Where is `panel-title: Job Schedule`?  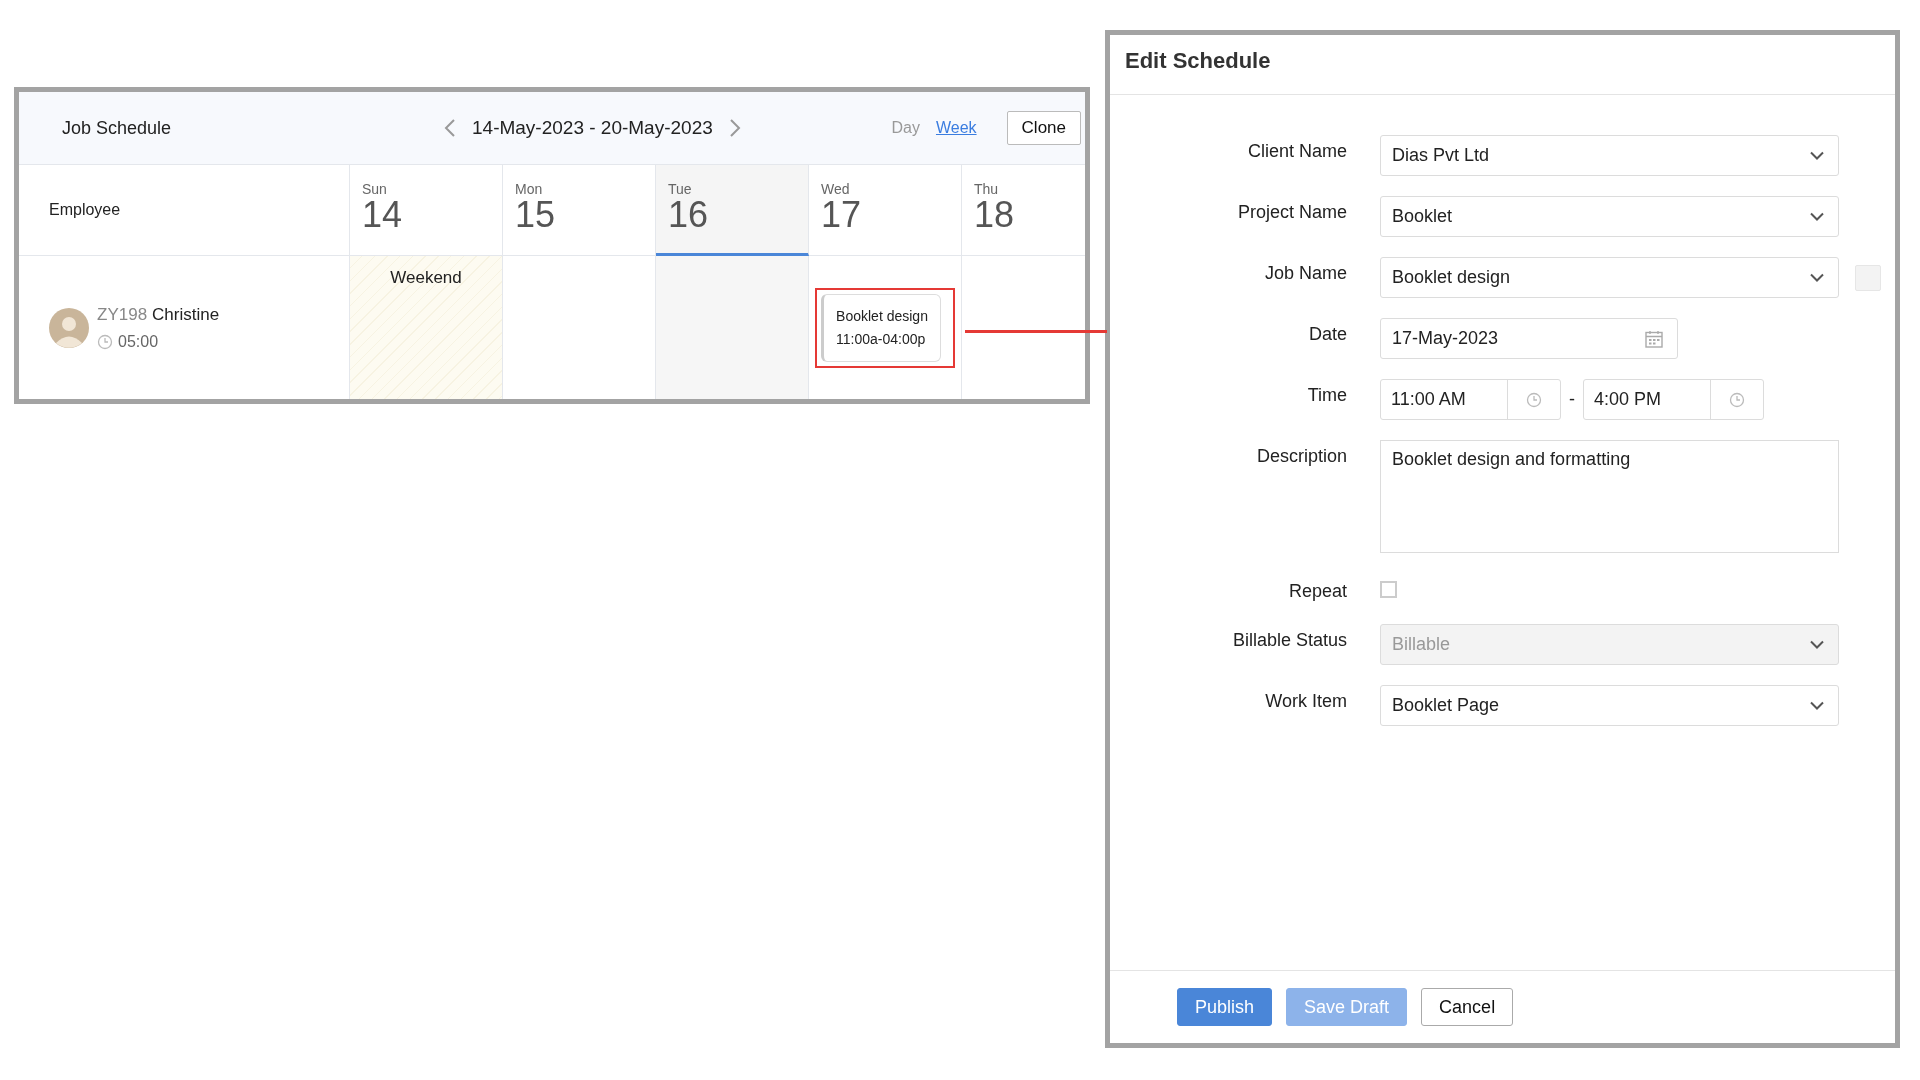 panel-title: Job Schedule is located at coordinates (117, 128).